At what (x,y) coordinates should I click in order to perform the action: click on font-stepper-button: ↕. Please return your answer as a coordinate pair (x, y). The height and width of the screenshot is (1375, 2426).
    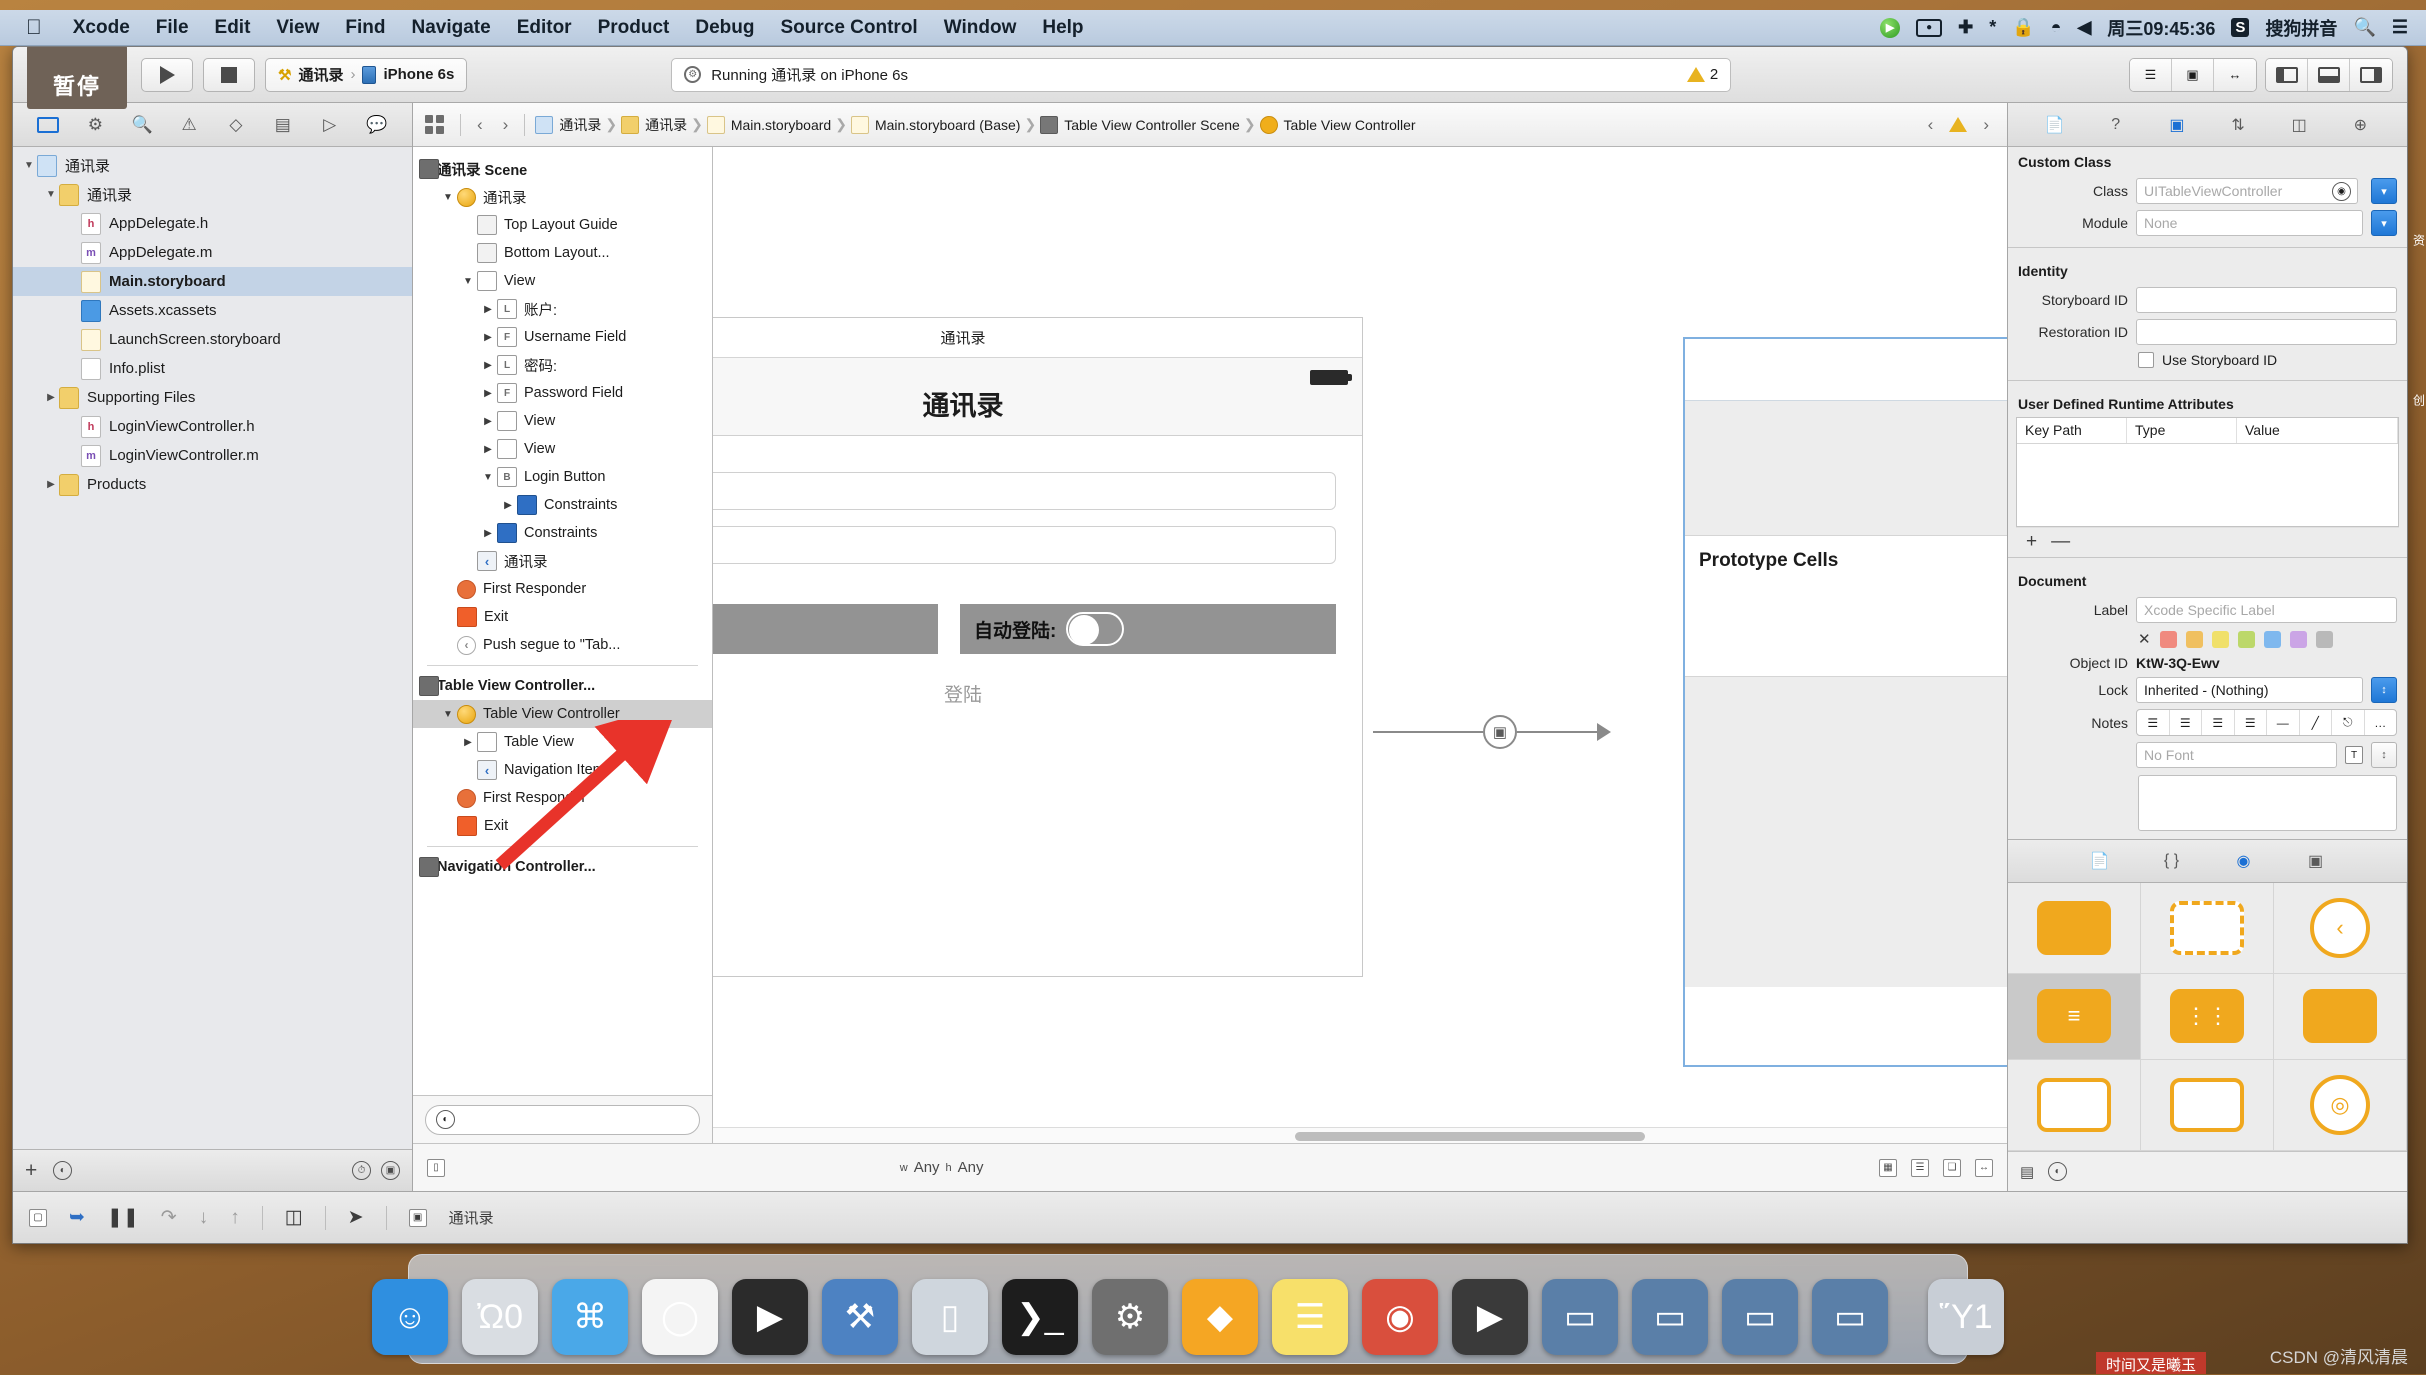
    Looking at the image, I should click on (2384, 755).